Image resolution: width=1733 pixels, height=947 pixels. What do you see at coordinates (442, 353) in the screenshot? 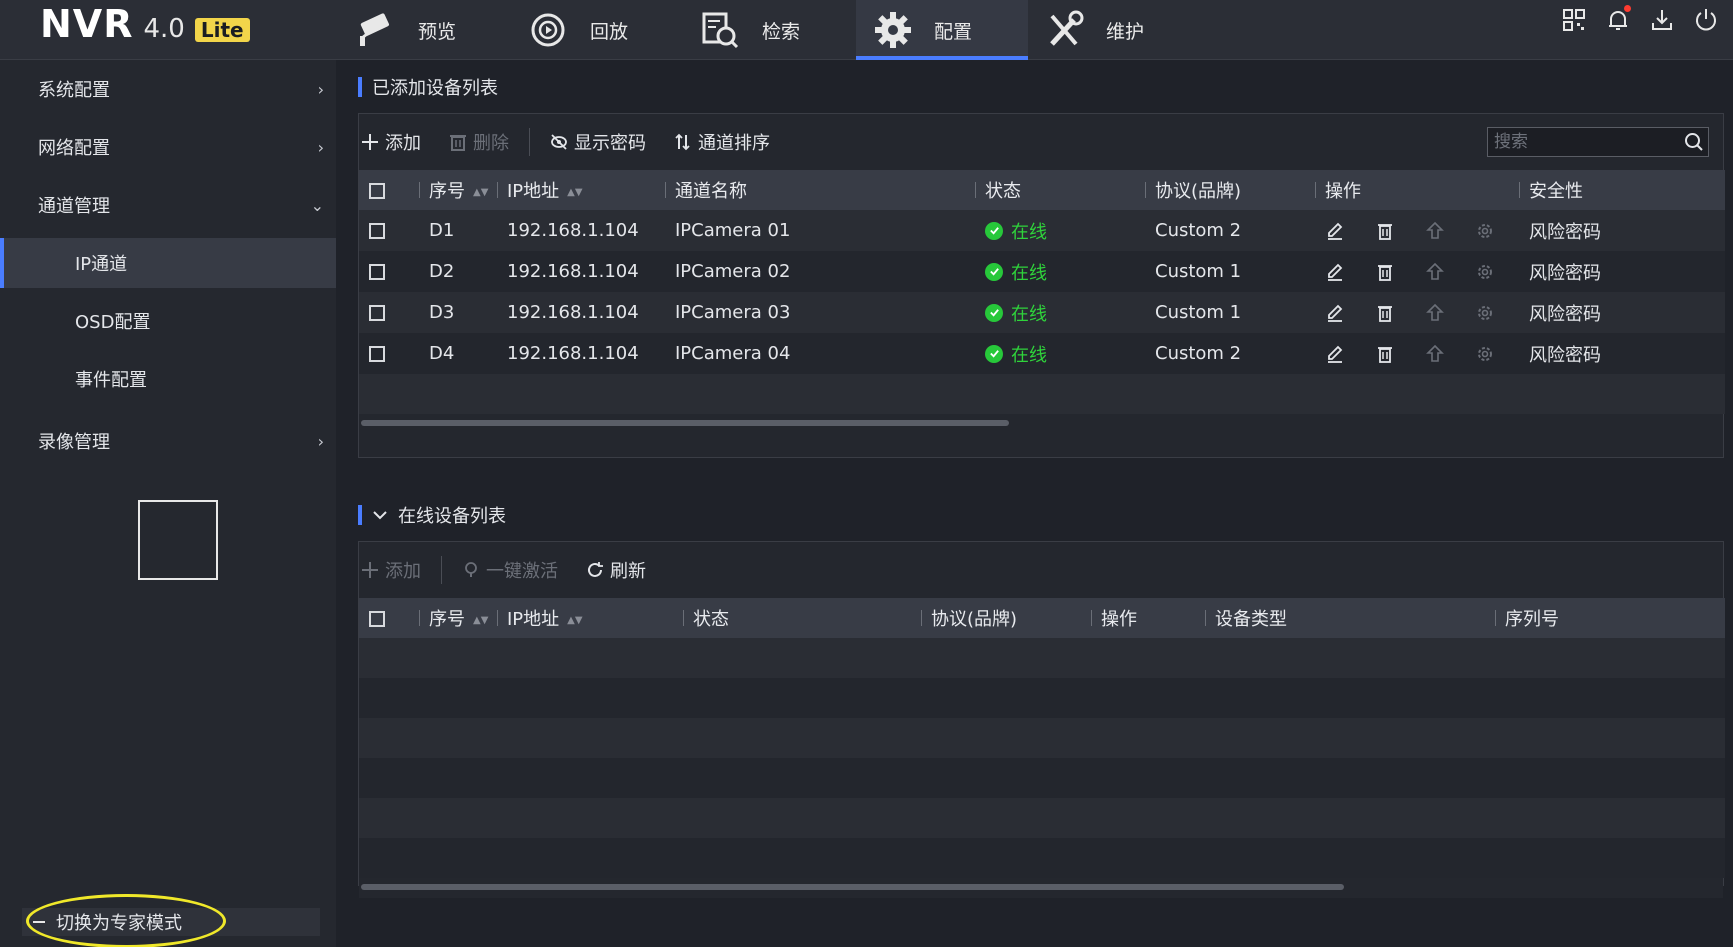
I see `cell-index: D4` at bounding box center [442, 353].